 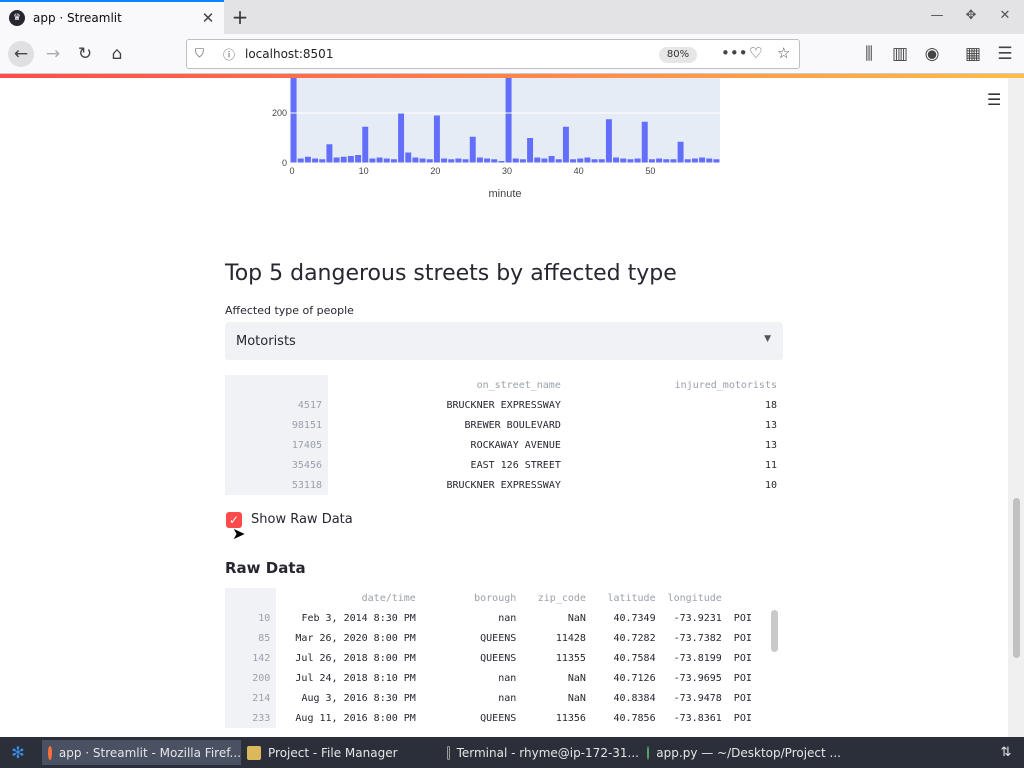 What do you see at coordinates (349, 678) in the screenshot?
I see `table-cell: Jul 24, 2018 8:10 PM` at bounding box center [349, 678].